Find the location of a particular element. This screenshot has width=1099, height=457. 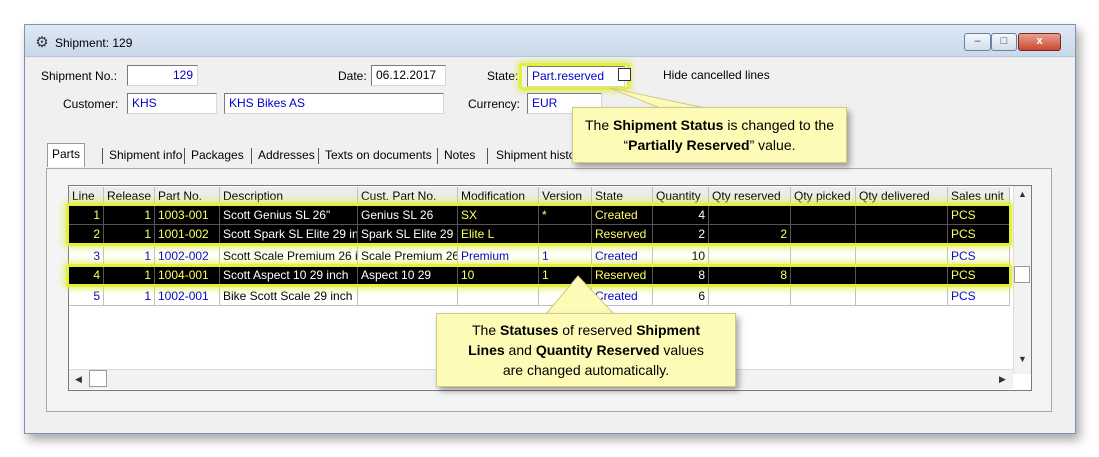

date-field: 06.12.2017 is located at coordinates (408, 75).